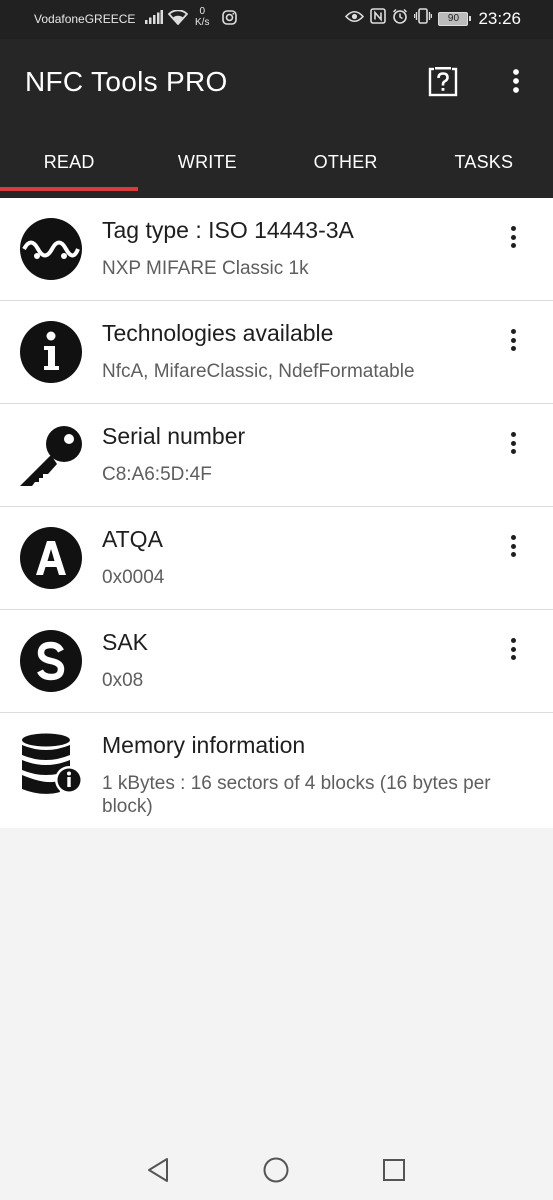 The image size is (553, 1200). Describe the element at coordinates (229, 20) in the screenshot. I see `instagram-icon` at that location.